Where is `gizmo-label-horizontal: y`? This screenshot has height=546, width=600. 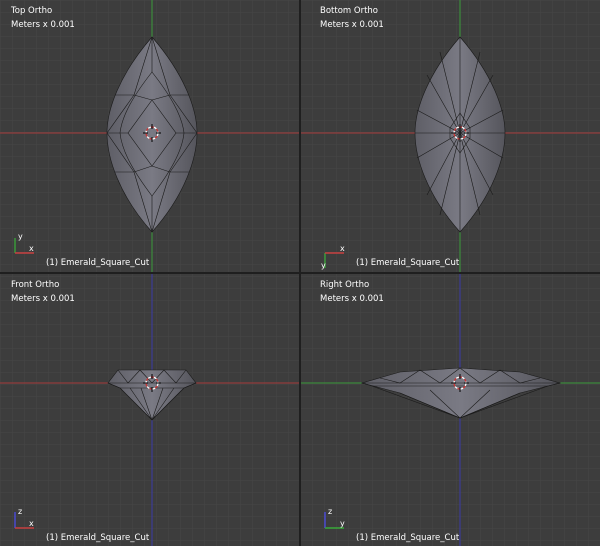 gizmo-label-horizontal: y is located at coordinates (342, 523).